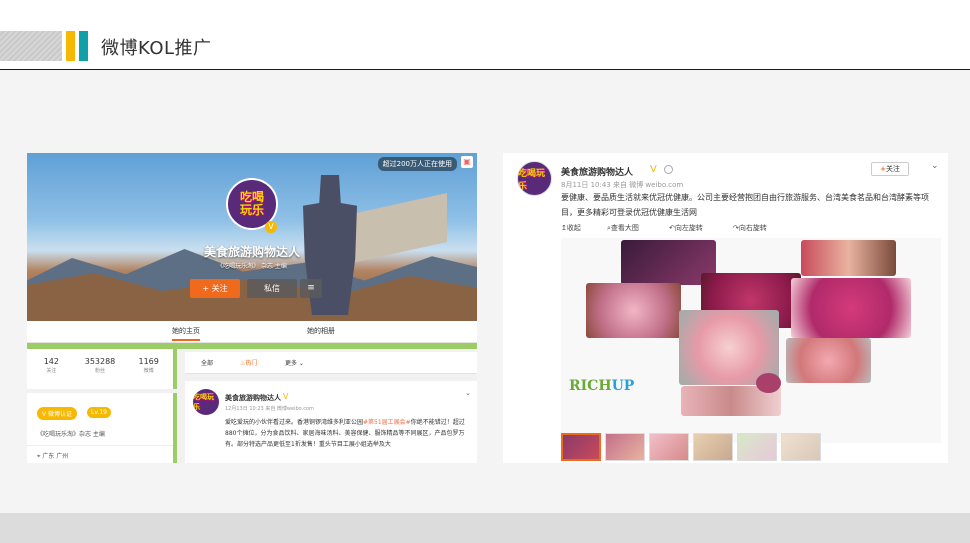  I want to click on follow-button-small: +关注, so click(890, 169).